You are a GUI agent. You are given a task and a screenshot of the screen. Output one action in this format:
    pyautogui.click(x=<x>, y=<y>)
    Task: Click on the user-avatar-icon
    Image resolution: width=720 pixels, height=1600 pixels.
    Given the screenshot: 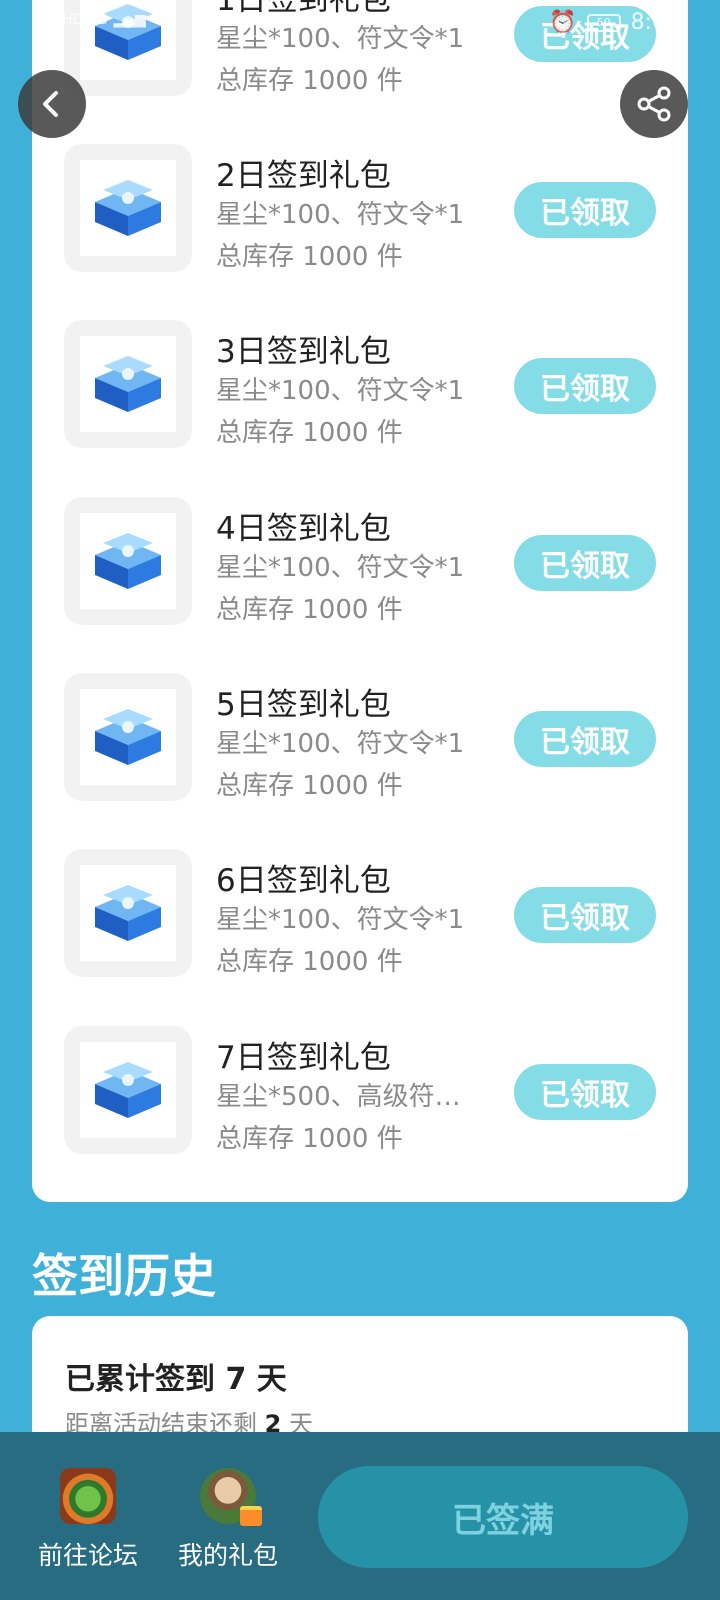 What is the action you would take?
    pyautogui.click(x=231, y=1497)
    